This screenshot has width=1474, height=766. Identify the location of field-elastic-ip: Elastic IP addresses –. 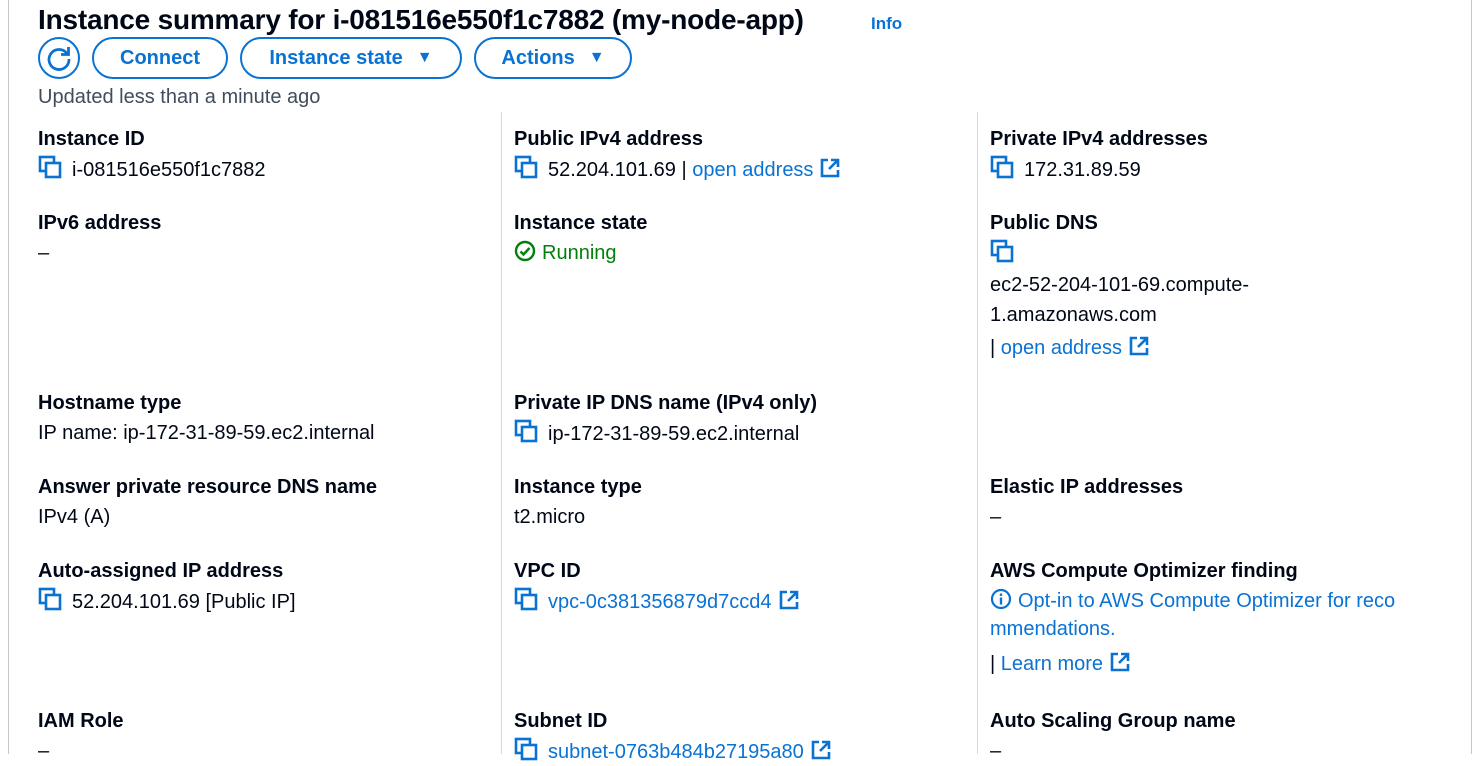
(1215, 502).